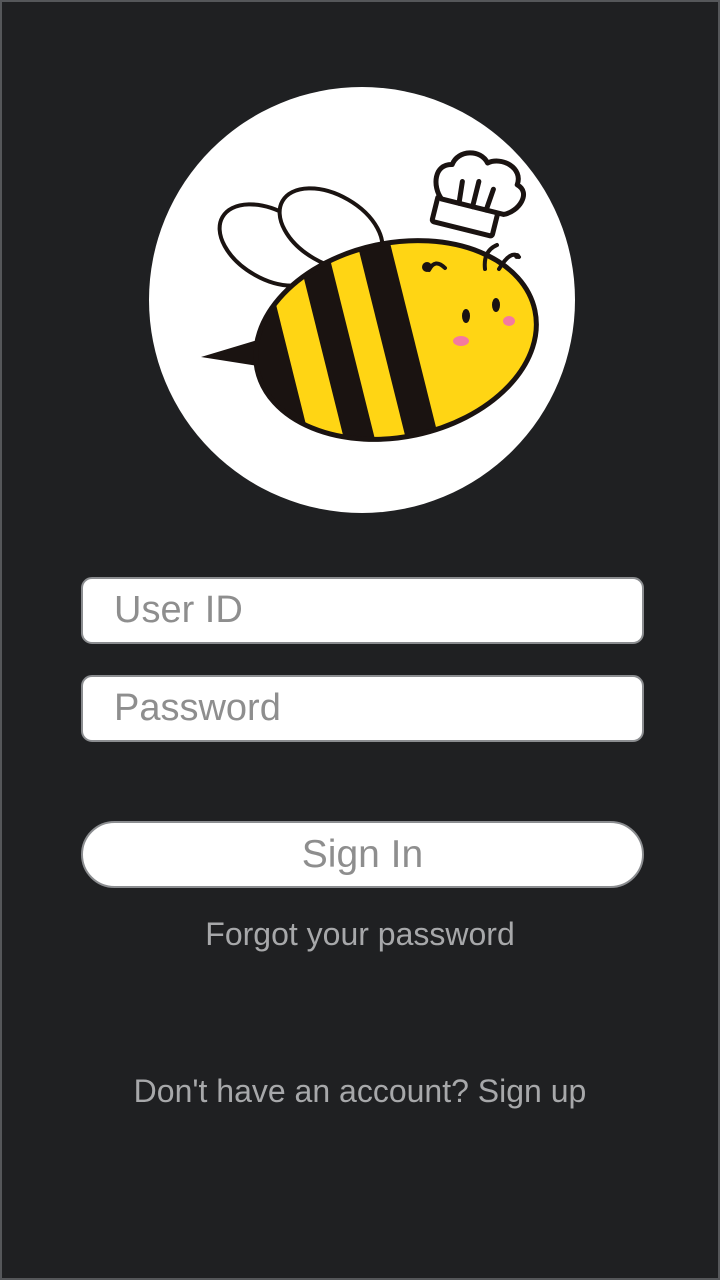  I want to click on forgot-password-link: Forgot your password, so click(360, 934).